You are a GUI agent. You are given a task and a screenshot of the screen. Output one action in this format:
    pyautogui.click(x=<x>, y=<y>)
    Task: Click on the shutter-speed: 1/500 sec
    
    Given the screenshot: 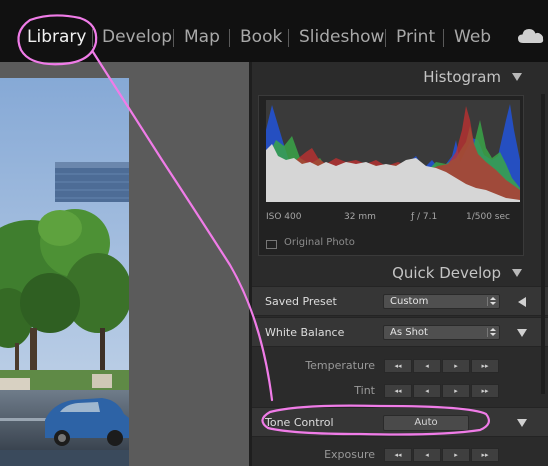 What is the action you would take?
    pyautogui.click(x=488, y=217)
    